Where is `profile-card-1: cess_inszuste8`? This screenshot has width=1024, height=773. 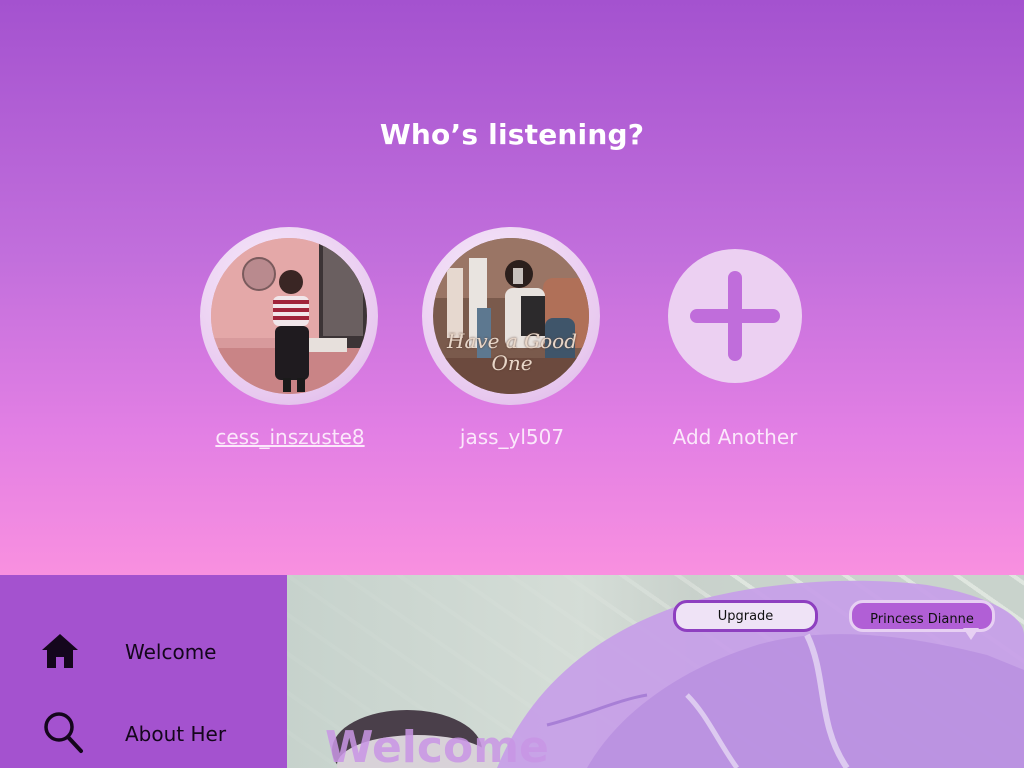
profile-card-1: cess_inszuste8 is located at coordinates (290, 338).